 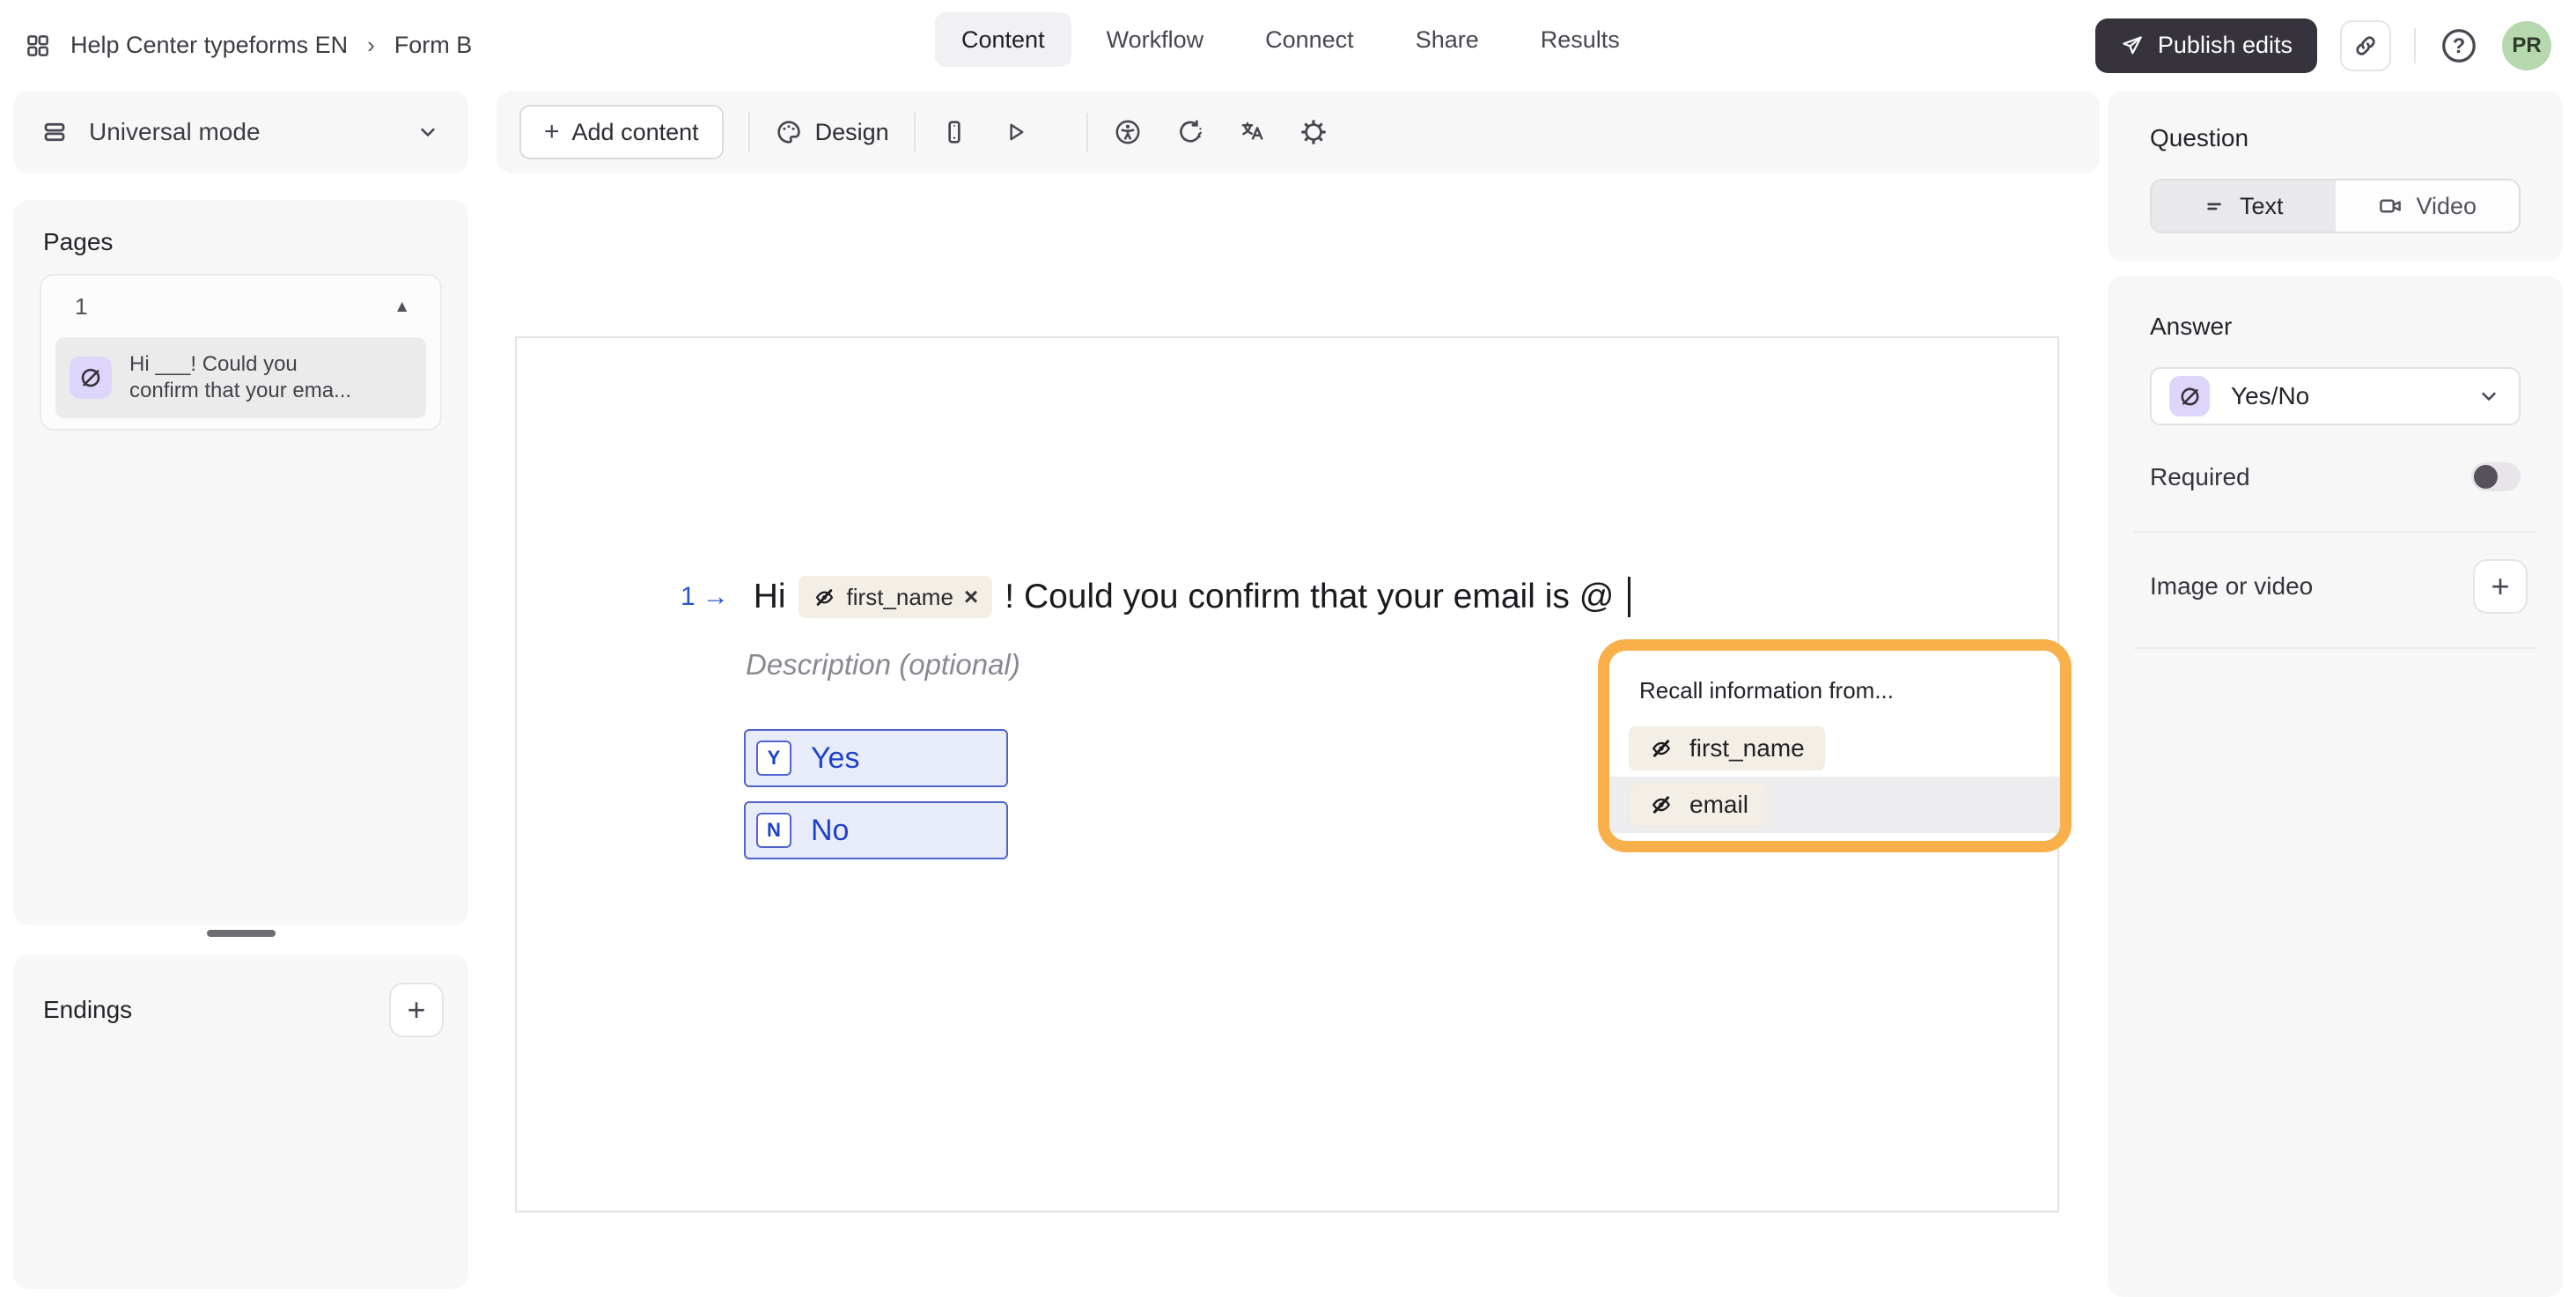 I want to click on add-content-button: + Add content, so click(x=622, y=132).